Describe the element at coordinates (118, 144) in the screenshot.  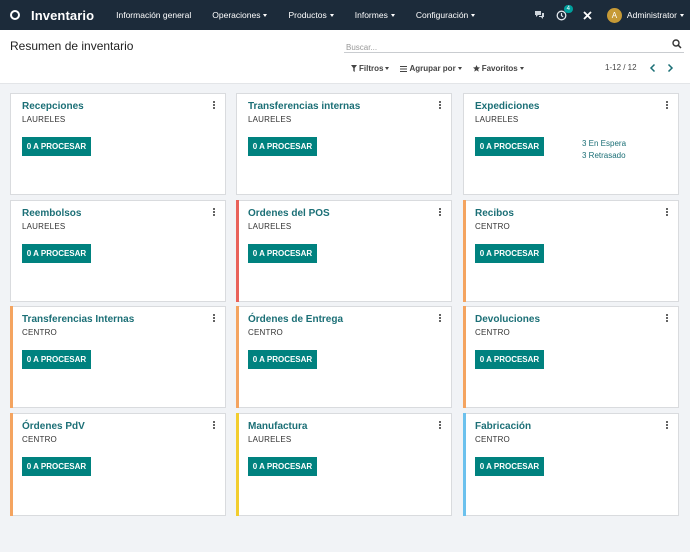
I see `card-recepciones: Recepciones LAURELES 0 A PROCESAR` at that location.